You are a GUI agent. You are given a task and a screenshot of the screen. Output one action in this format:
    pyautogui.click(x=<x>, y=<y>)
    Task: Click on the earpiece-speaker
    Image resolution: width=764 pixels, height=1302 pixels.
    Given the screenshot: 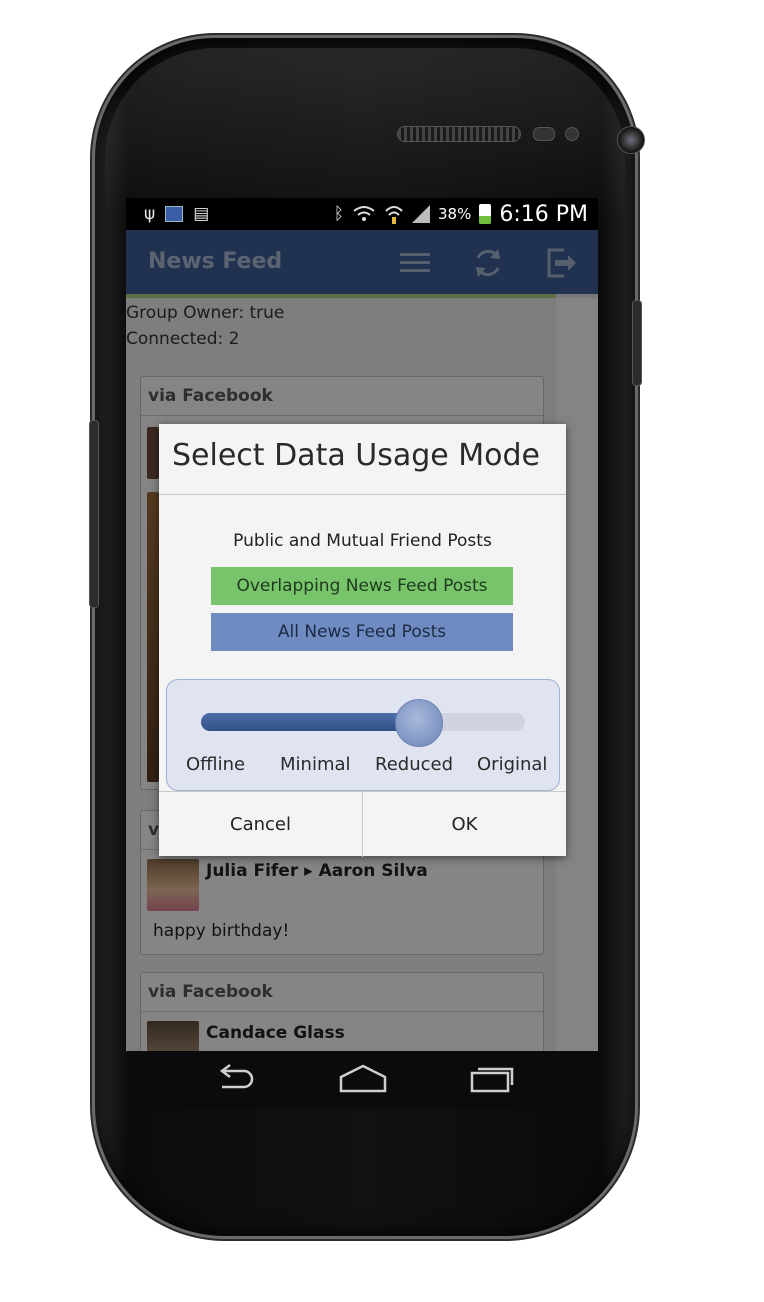 What is the action you would take?
    pyautogui.click(x=459, y=134)
    